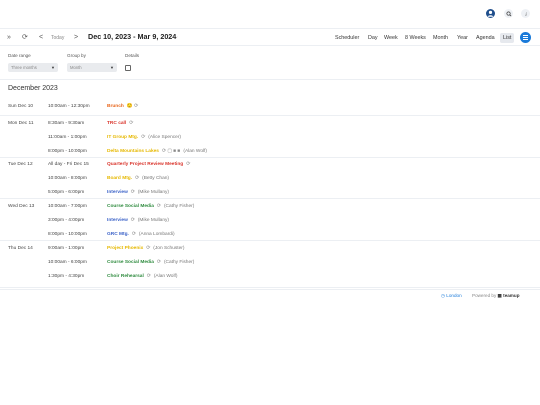 Image resolution: width=540 pixels, height=405 pixels. I want to click on event-title: IT Group Mtg., so click(123, 137).